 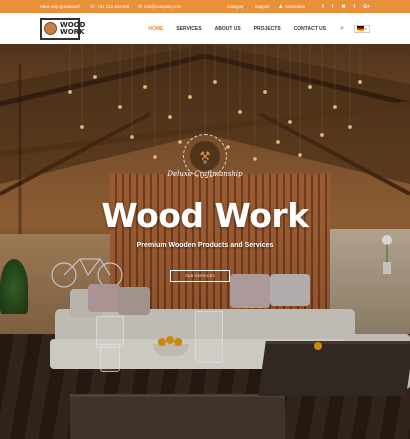 I want to click on site-logo: WOOD WORK, so click(x=62, y=28).